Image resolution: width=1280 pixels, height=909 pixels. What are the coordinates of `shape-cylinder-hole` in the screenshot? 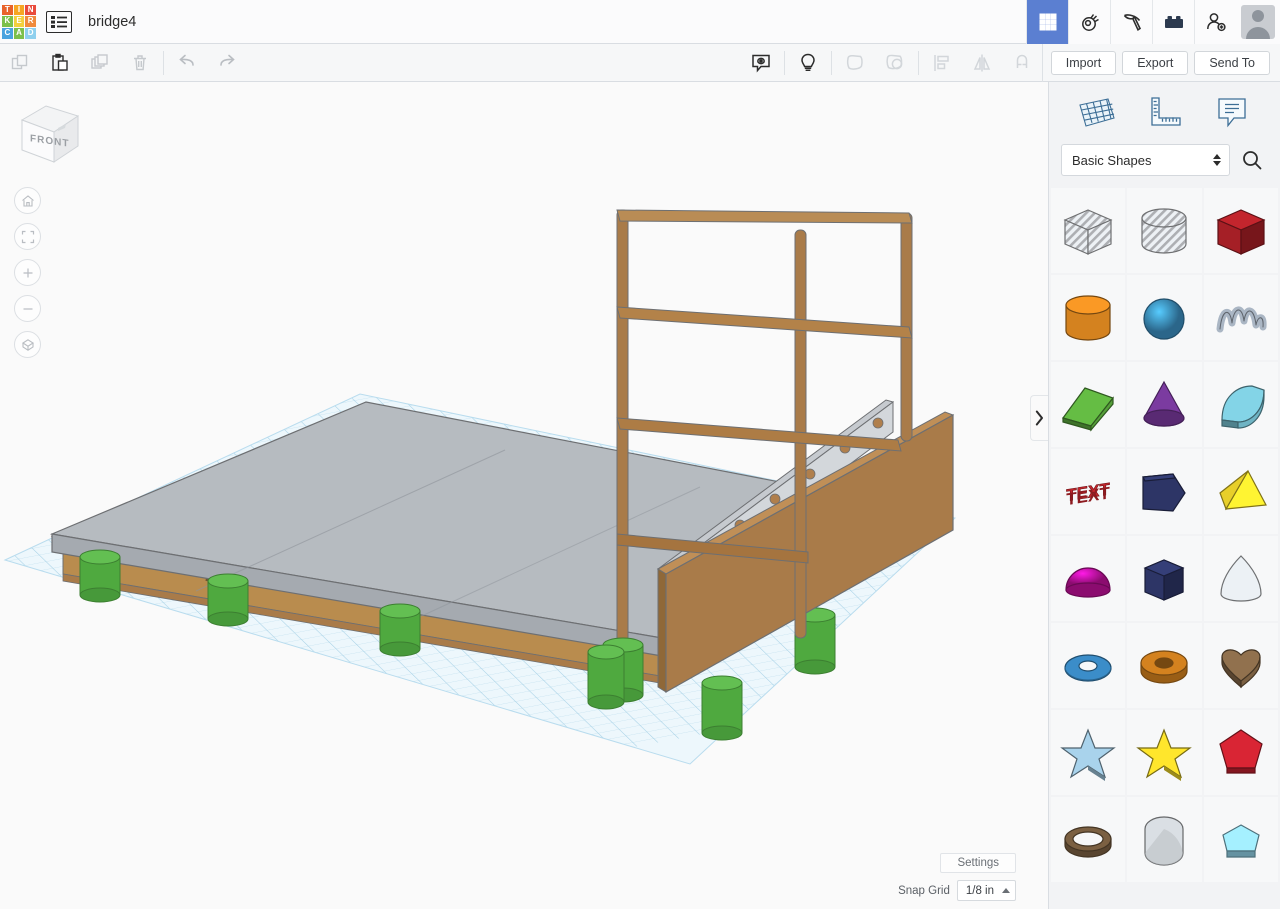 It's located at (1164, 230).